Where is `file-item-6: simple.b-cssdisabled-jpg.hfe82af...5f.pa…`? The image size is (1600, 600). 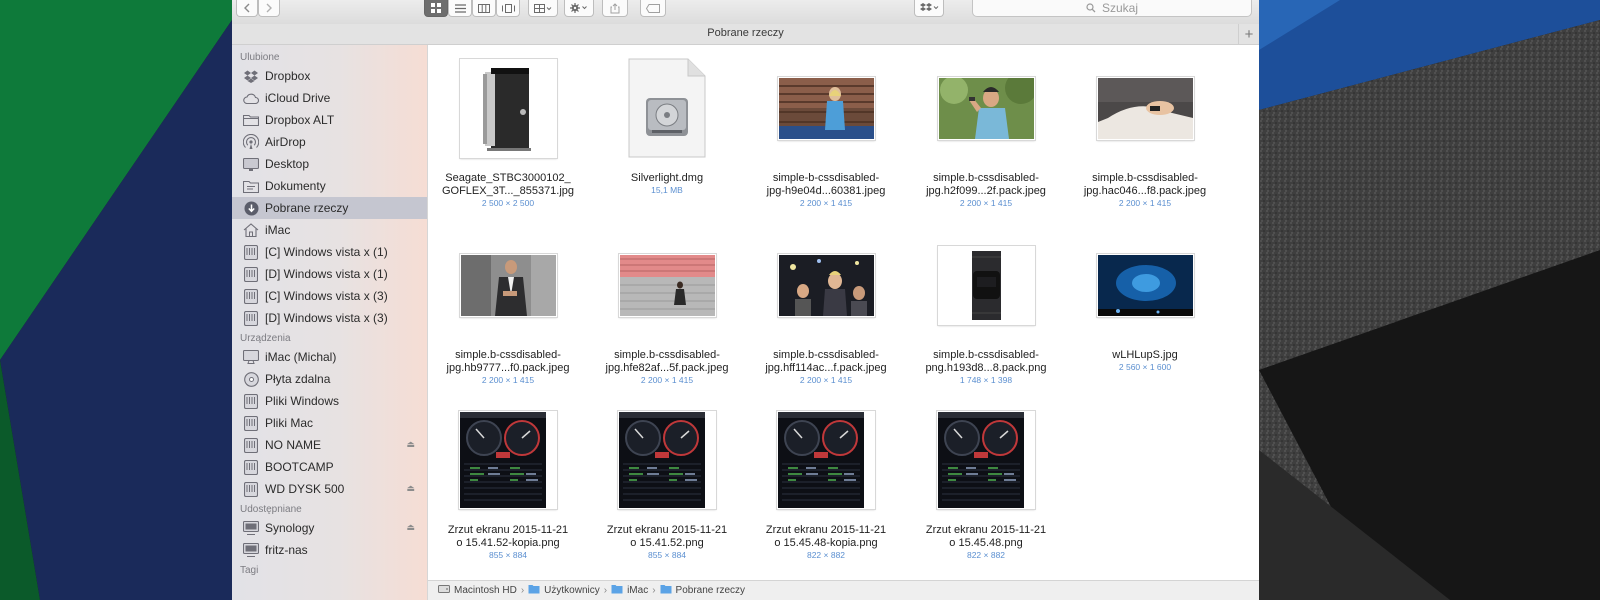 file-item-6: simple.b-cssdisabled-jpg.hfe82af...5f.pa… is located at coordinates (667, 307).